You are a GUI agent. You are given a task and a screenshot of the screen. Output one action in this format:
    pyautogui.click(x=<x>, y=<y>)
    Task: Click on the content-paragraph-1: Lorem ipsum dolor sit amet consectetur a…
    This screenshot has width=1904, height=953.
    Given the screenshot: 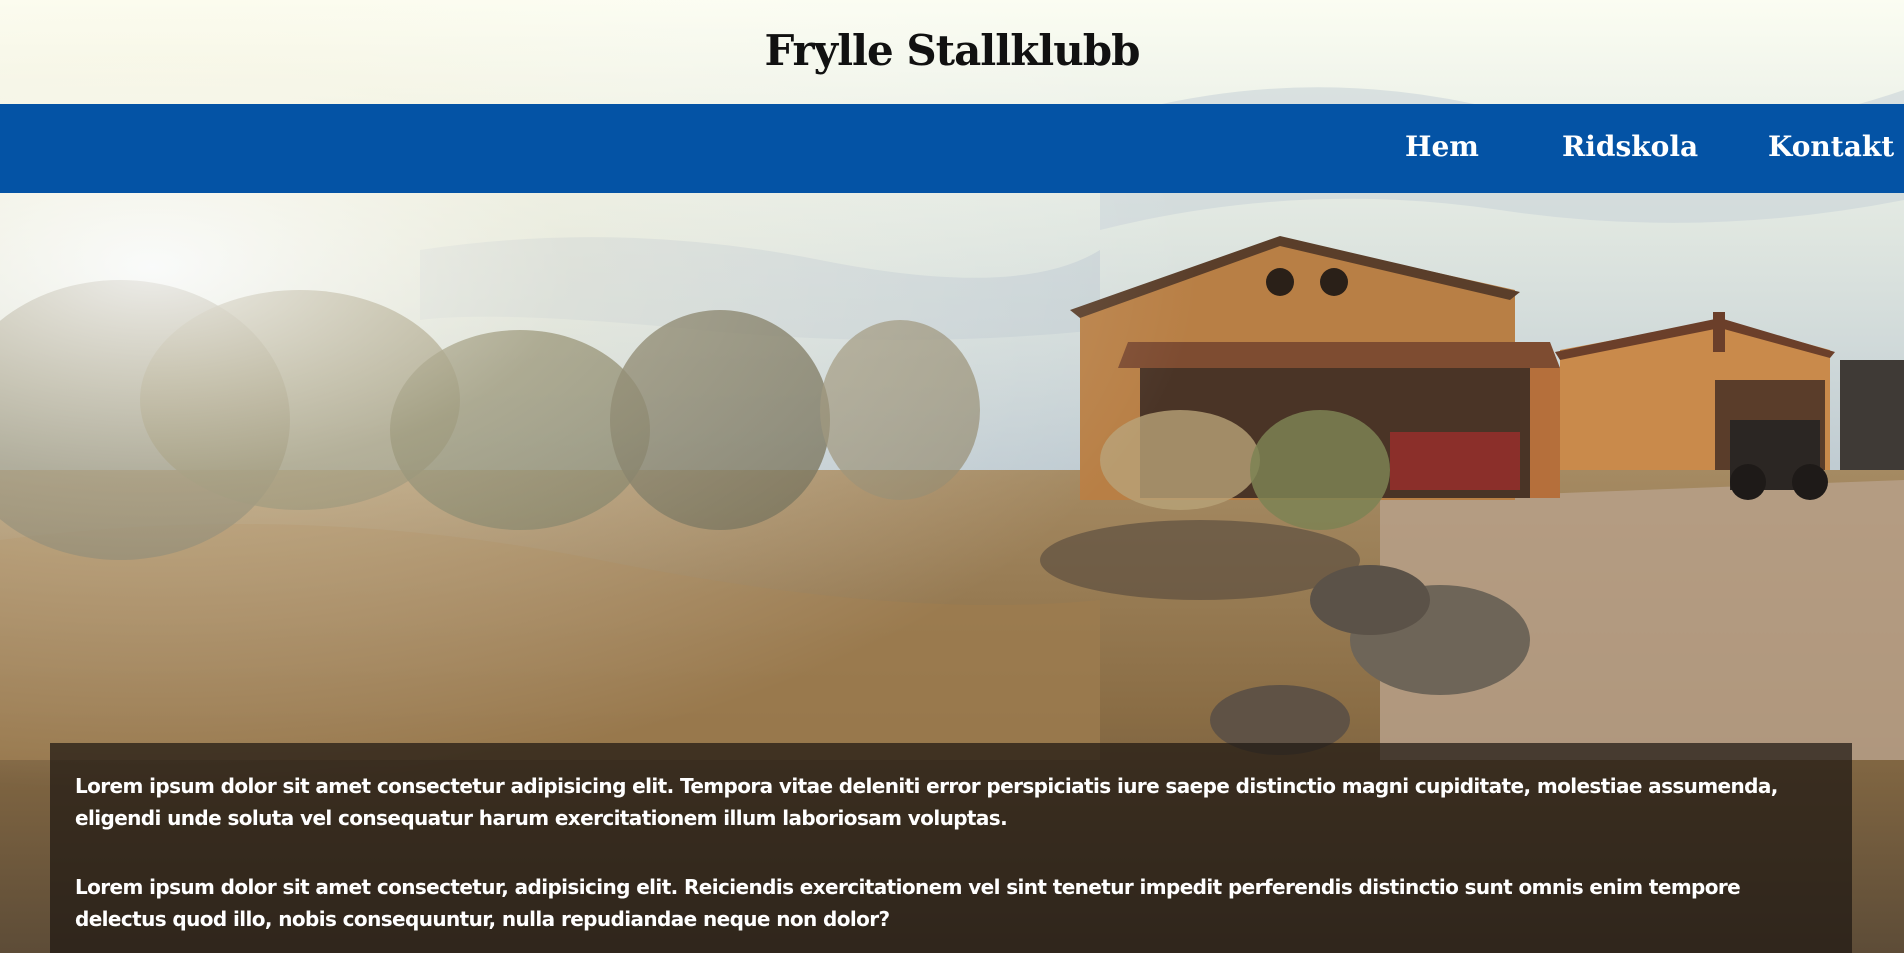 What is the action you would take?
    pyautogui.click(x=926, y=802)
    